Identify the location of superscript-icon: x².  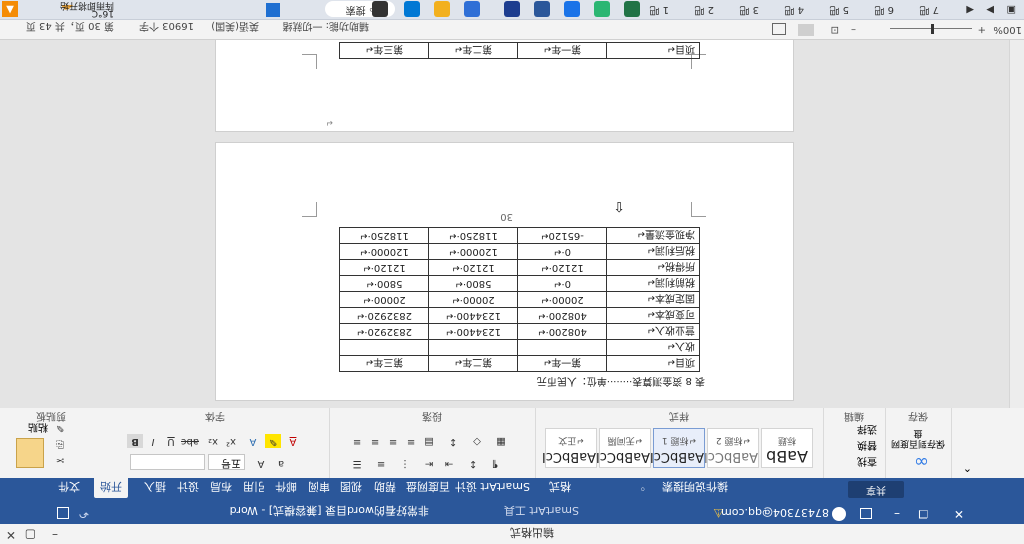
(231, 441).